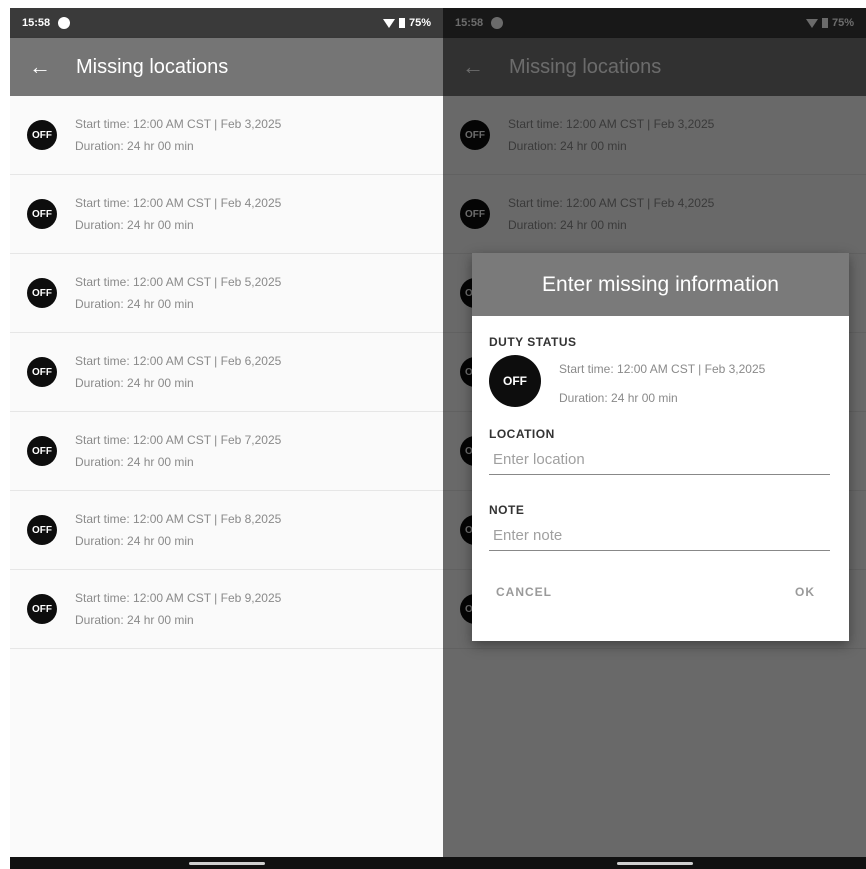 The height and width of the screenshot is (869, 866). I want to click on record-start-time: Start time: 12:00 AM CST | Feb 8,2025, so click(178, 519).